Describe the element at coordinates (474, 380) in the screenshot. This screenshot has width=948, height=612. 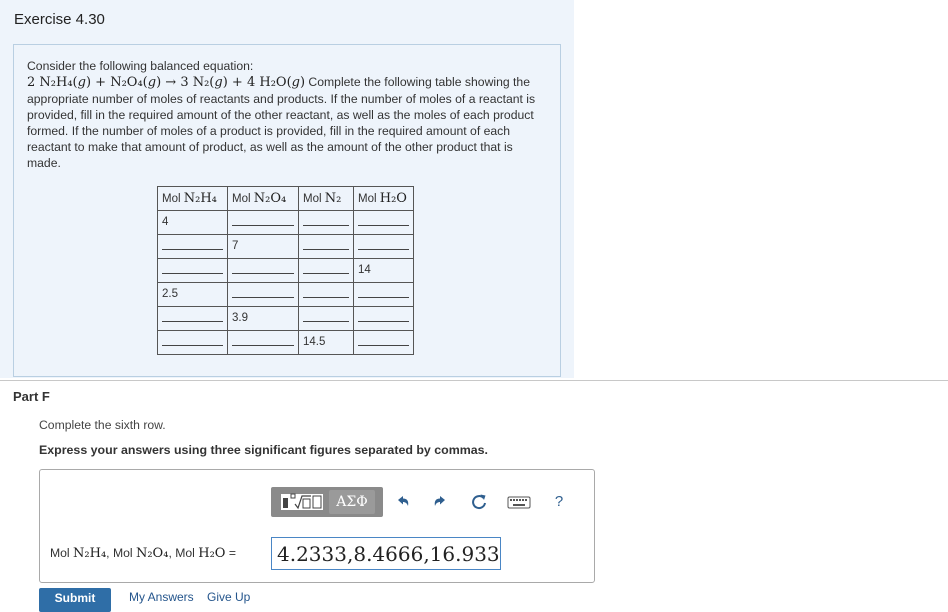
I see `section-divider` at that location.